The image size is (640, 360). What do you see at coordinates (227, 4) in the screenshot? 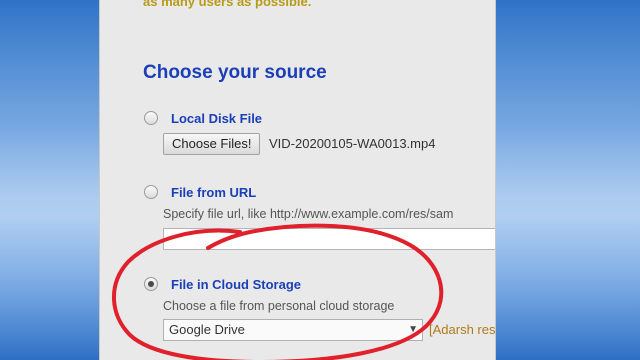
I see `intro-text: as many users as possible.` at bounding box center [227, 4].